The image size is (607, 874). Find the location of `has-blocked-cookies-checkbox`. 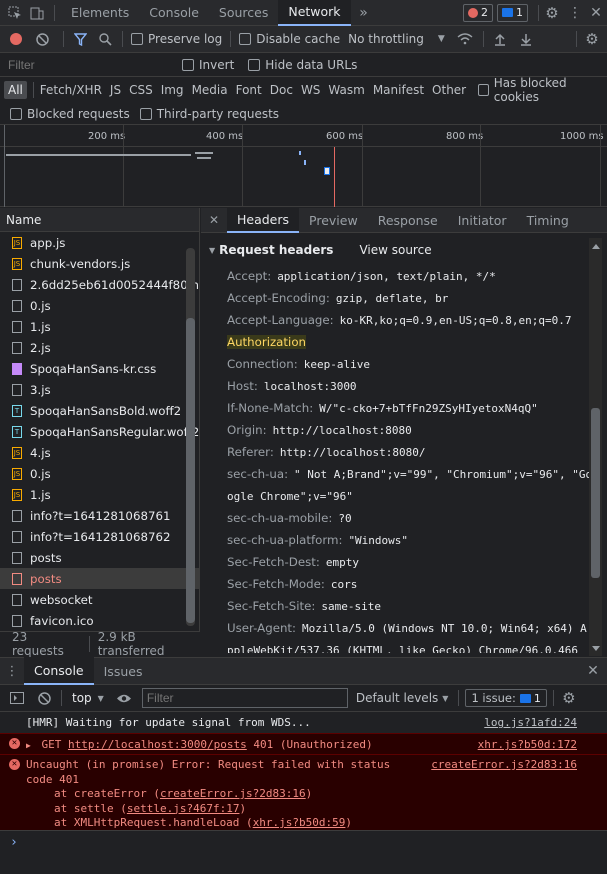

has-blocked-cookies-checkbox is located at coordinates (483, 90).